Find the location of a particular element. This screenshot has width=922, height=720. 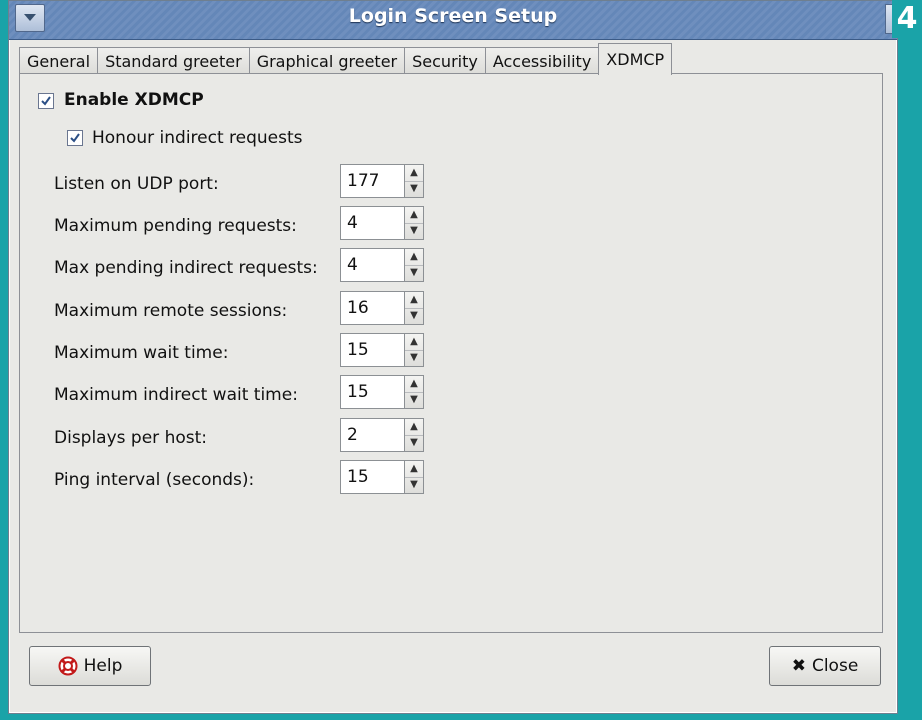

displays-per-host-label: Displays per host: is located at coordinates (130, 438).